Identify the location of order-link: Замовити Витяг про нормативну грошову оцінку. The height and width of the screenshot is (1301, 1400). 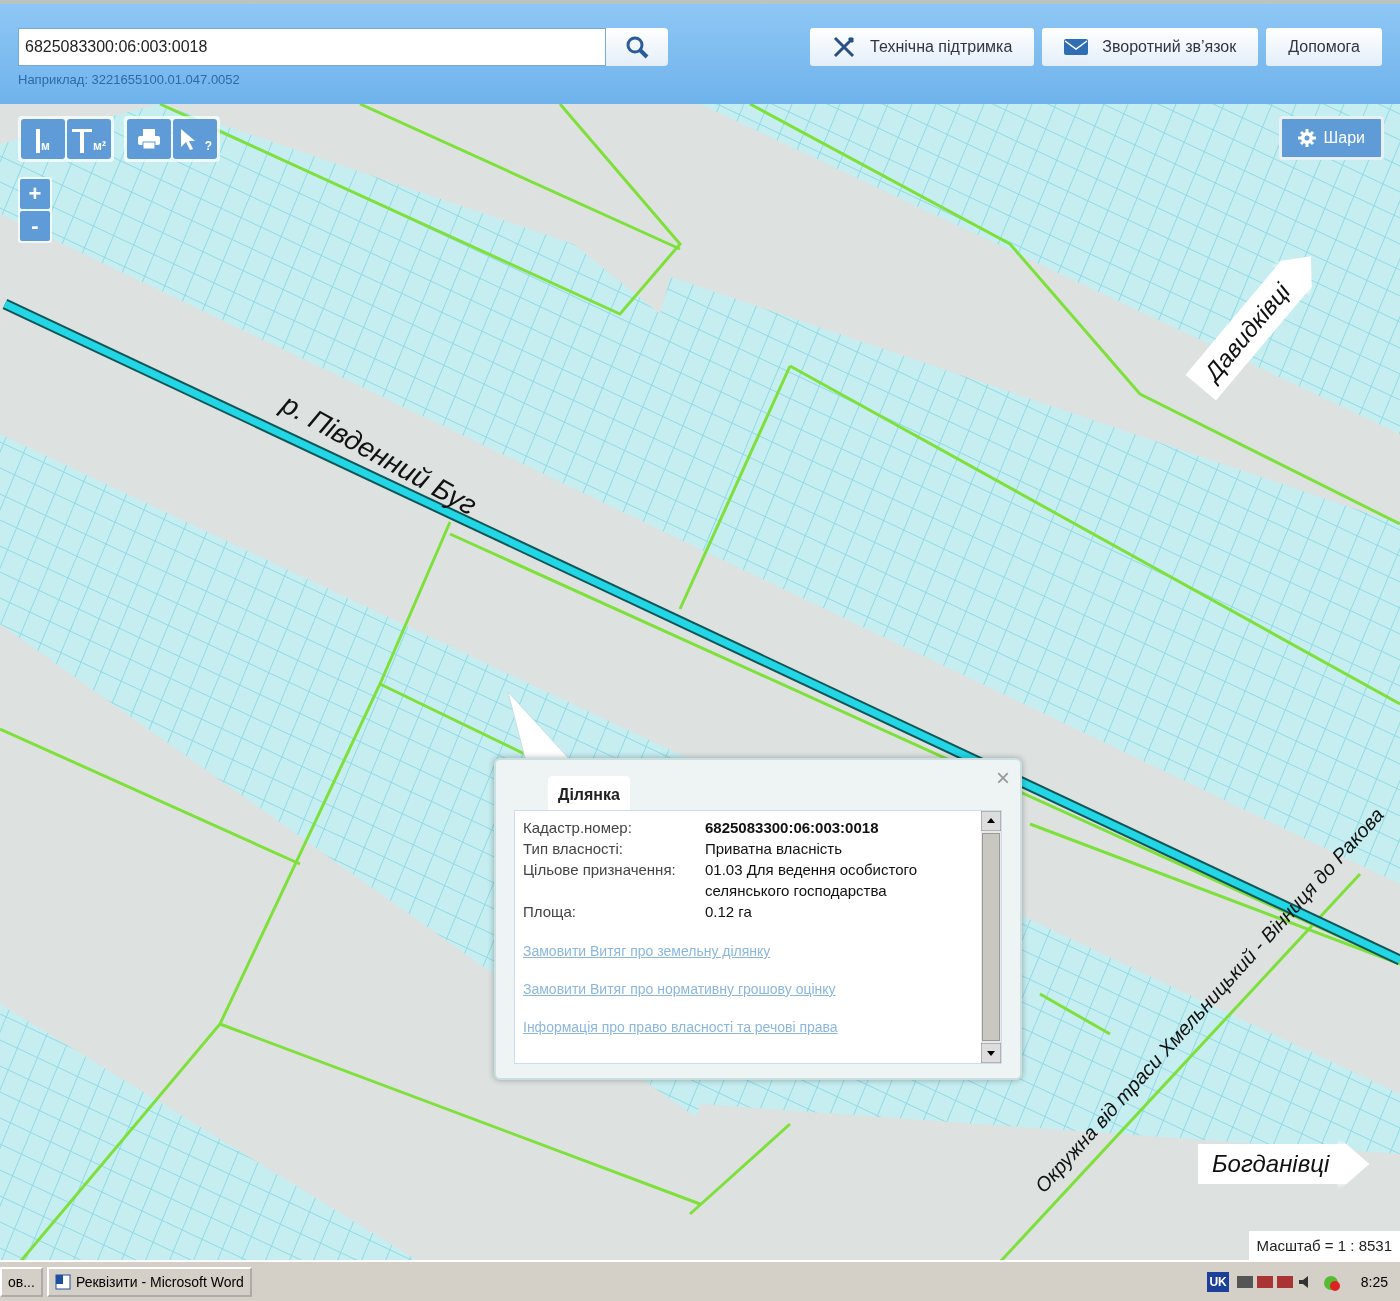
(679, 989).